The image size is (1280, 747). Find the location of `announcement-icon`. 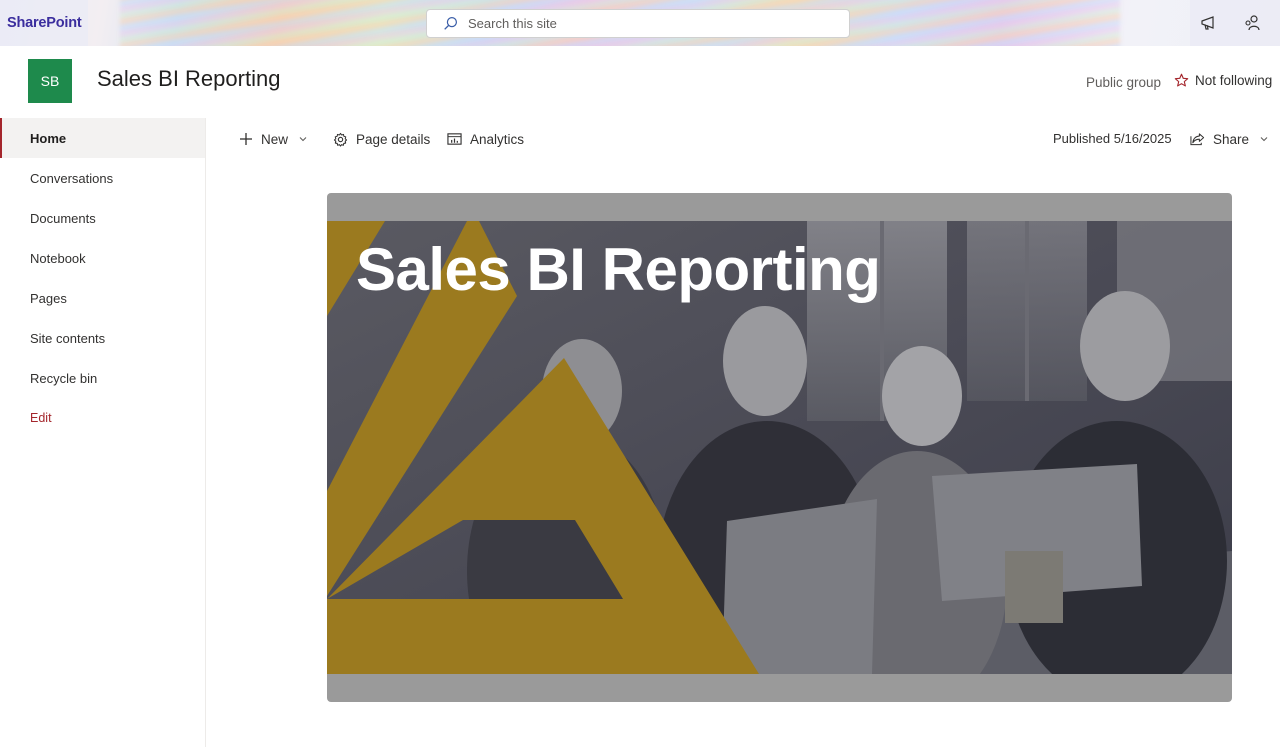

announcement-icon is located at coordinates (1209, 23).